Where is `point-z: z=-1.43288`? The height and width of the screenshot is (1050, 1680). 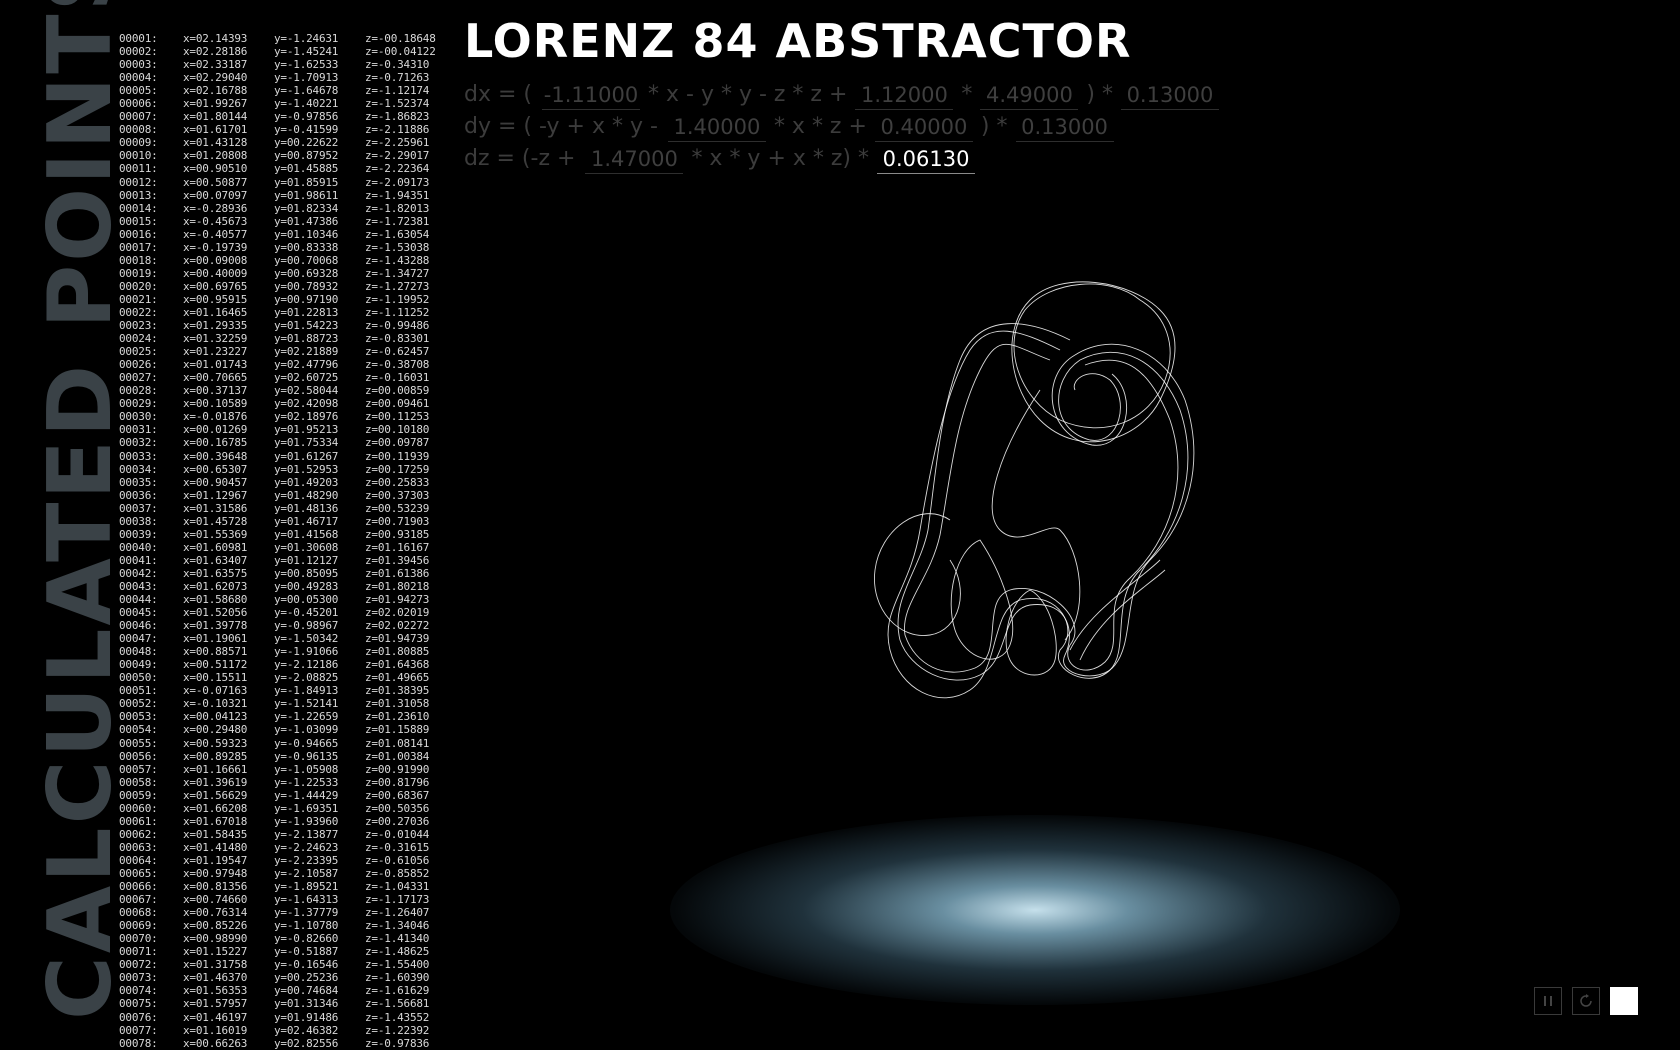 point-z: z=-1.43288 is located at coordinates (397, 260).